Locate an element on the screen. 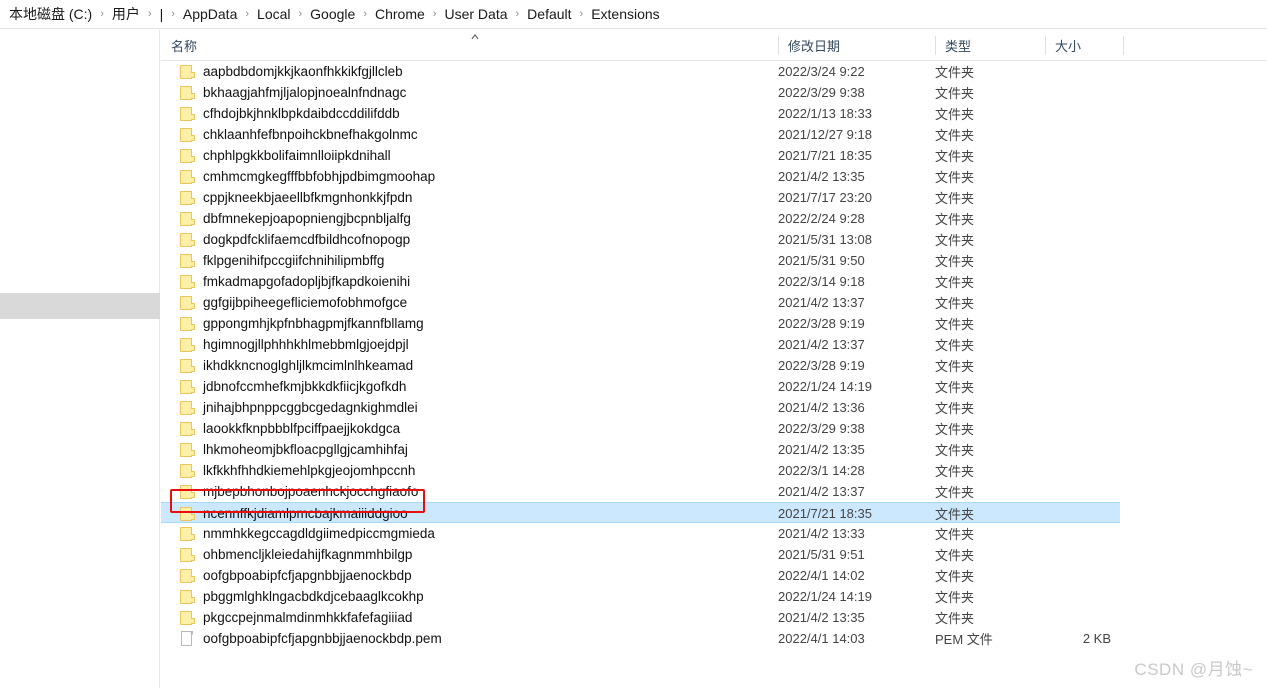  file-name-cell: cfhdojbkjhnklbpkdaibdccddilifddb is located at coordinates (280, 113).